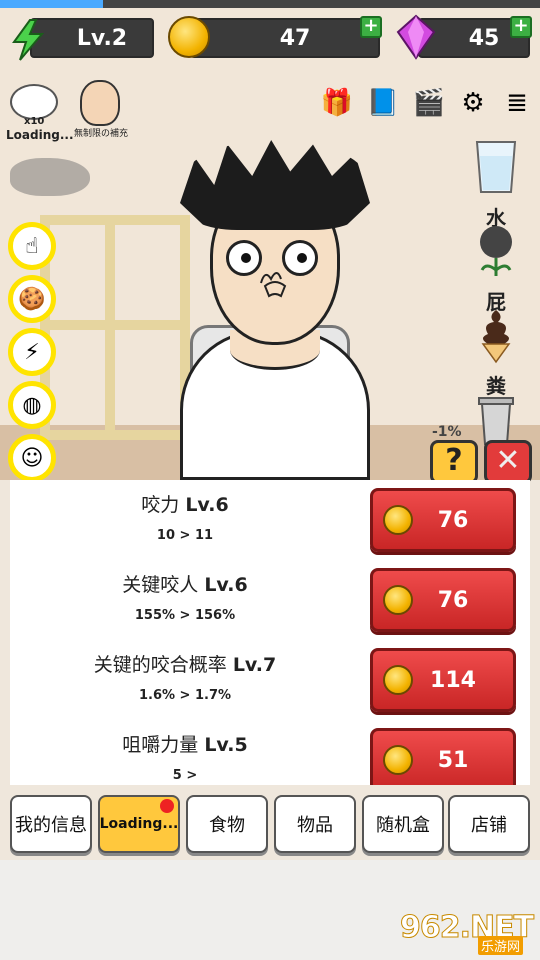 The width and height of the screenshot is (540, 960). Describe the element at coordinates (34, 102) in the screenshot. I see `egg-icon` at that location.